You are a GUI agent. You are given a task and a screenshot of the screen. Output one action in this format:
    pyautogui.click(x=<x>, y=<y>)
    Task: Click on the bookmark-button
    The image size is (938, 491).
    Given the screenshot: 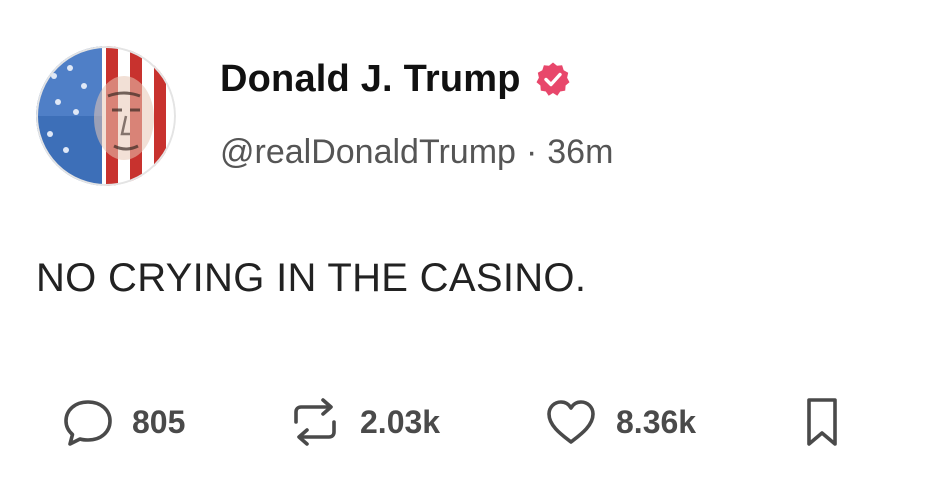 What is the action you would take?
    pyautogui.click(x=822, y=422)
    